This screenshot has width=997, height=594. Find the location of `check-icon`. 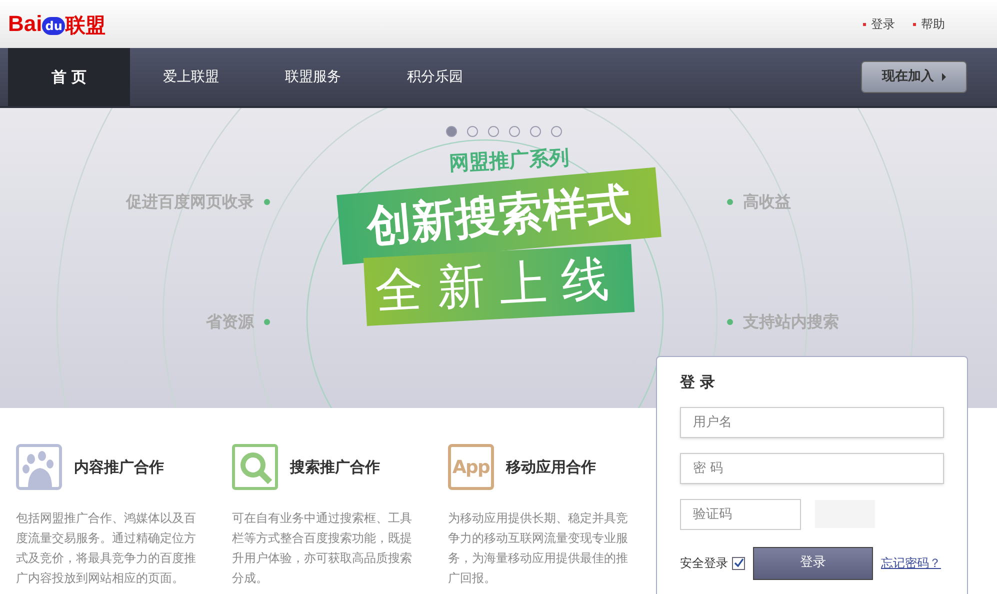

check-icon is located at coordinates (739, 563).